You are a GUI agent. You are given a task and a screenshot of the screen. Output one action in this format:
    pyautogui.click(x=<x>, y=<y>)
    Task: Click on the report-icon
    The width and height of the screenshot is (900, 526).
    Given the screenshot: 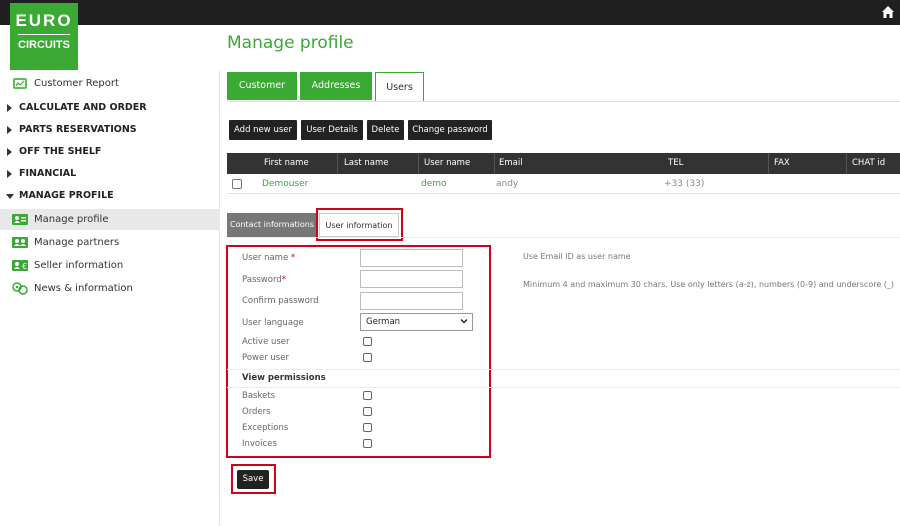 What is the action you would take?
    pyautogui.click(x=20, y=83)
    